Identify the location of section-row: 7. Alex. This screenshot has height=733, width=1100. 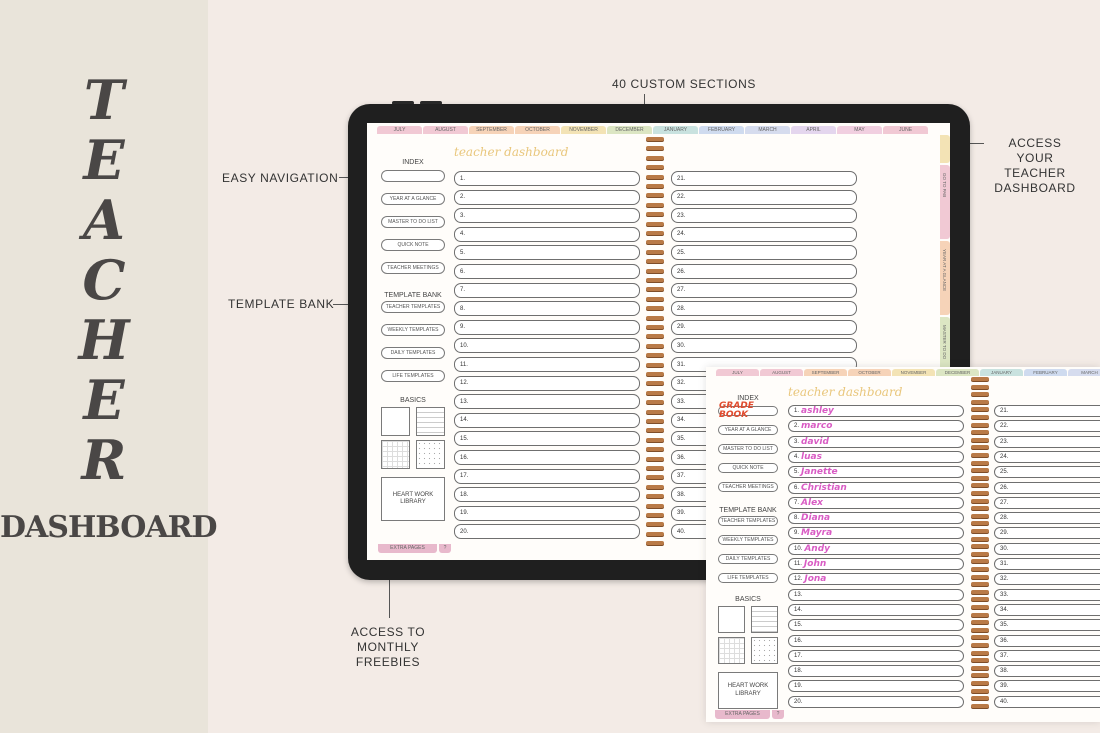
(876, 502).